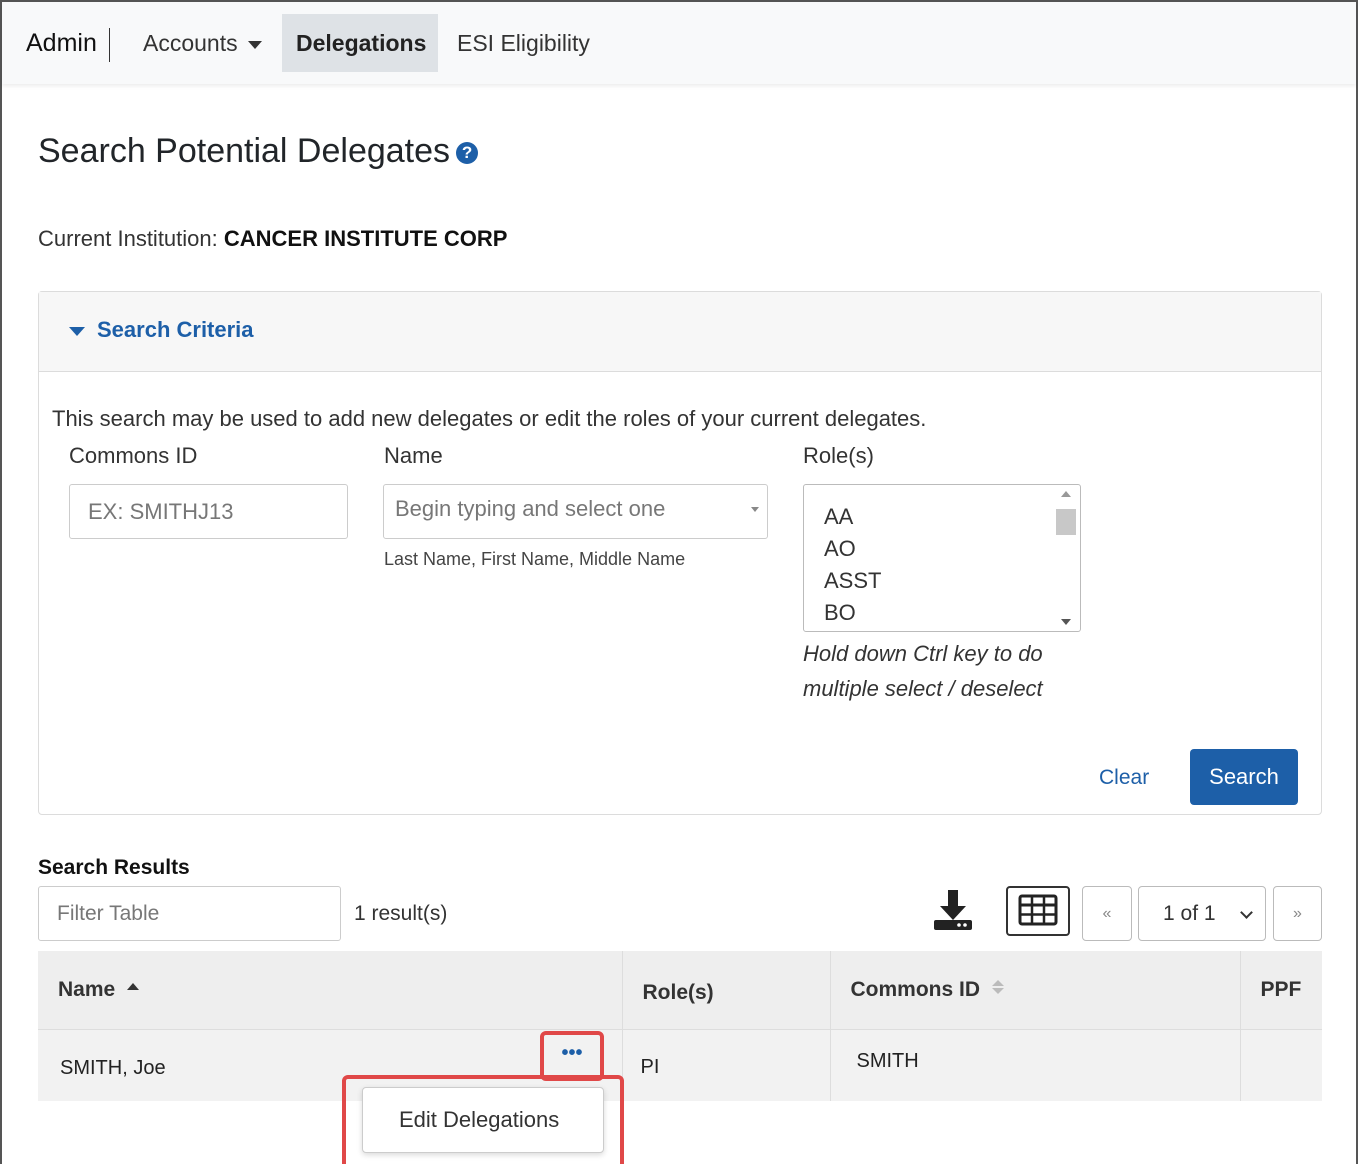  Describe the element at coordinates (190, 43) in the screenshot. I see `nav-accounts-label: Accounts` at that location.